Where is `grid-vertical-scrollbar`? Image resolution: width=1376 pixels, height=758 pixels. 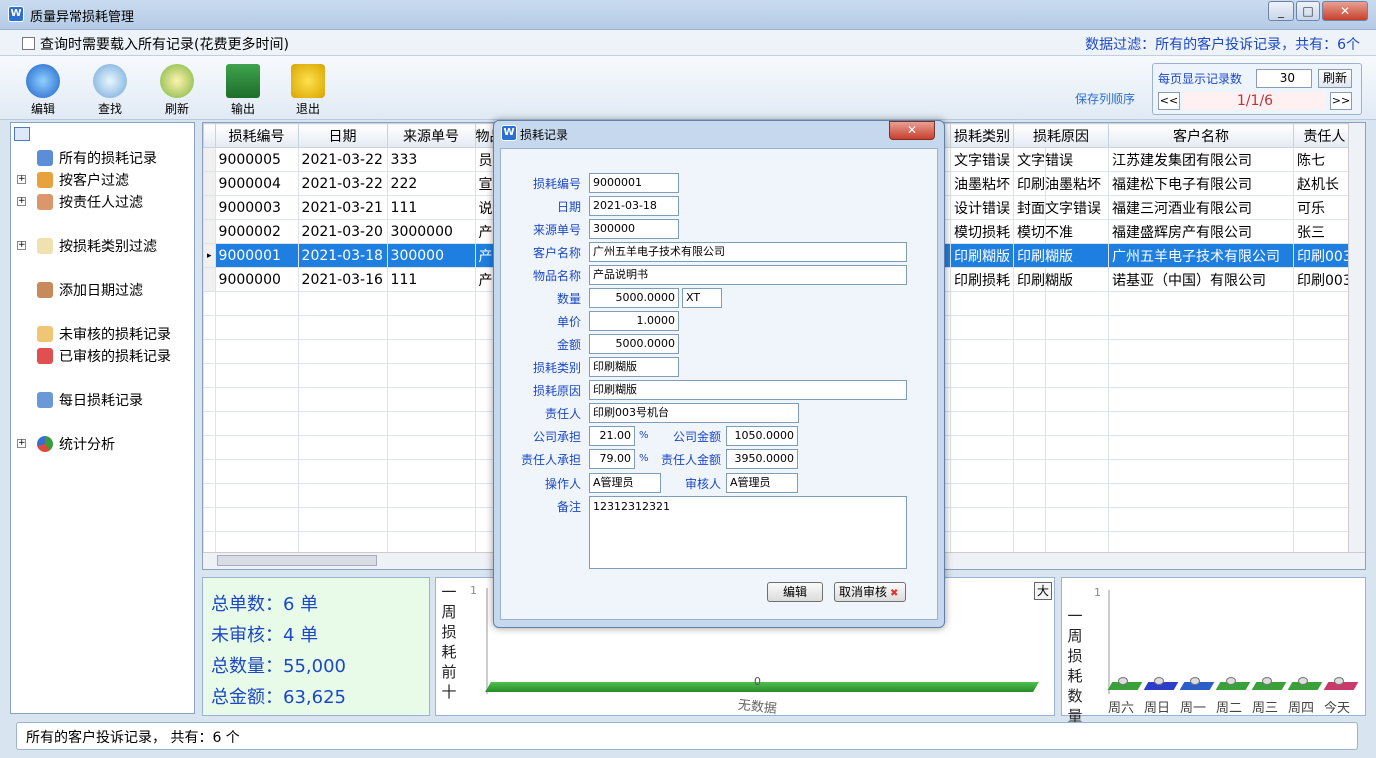 grid-vertical-scrollbar is located at coordinates (1356, 338).